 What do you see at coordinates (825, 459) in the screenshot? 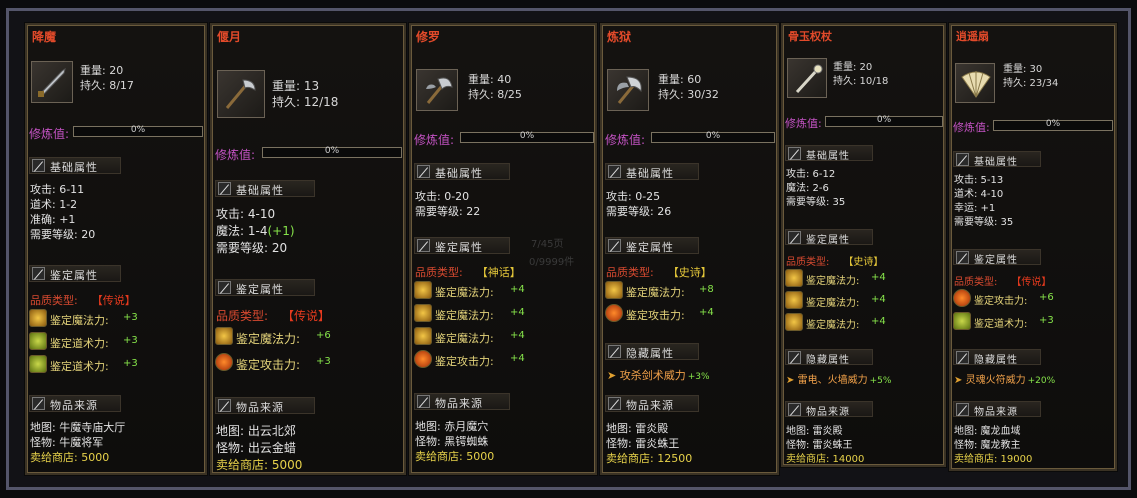
I see `sell-price: 卖给商店: 14000` at bounding box center [825, 459].